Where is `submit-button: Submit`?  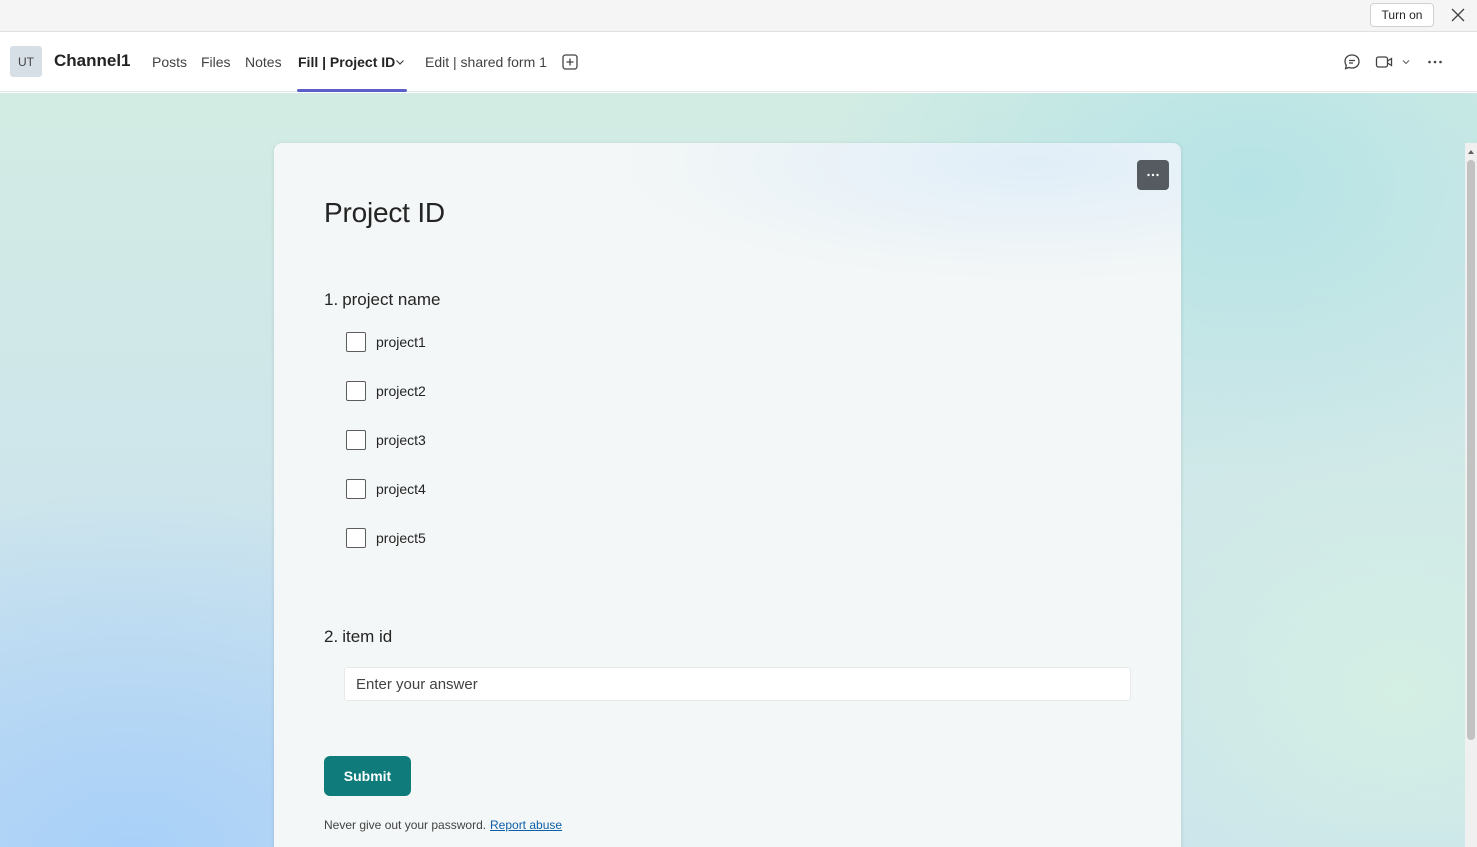
submit-button: Submit is located at coordinates (367, 776).